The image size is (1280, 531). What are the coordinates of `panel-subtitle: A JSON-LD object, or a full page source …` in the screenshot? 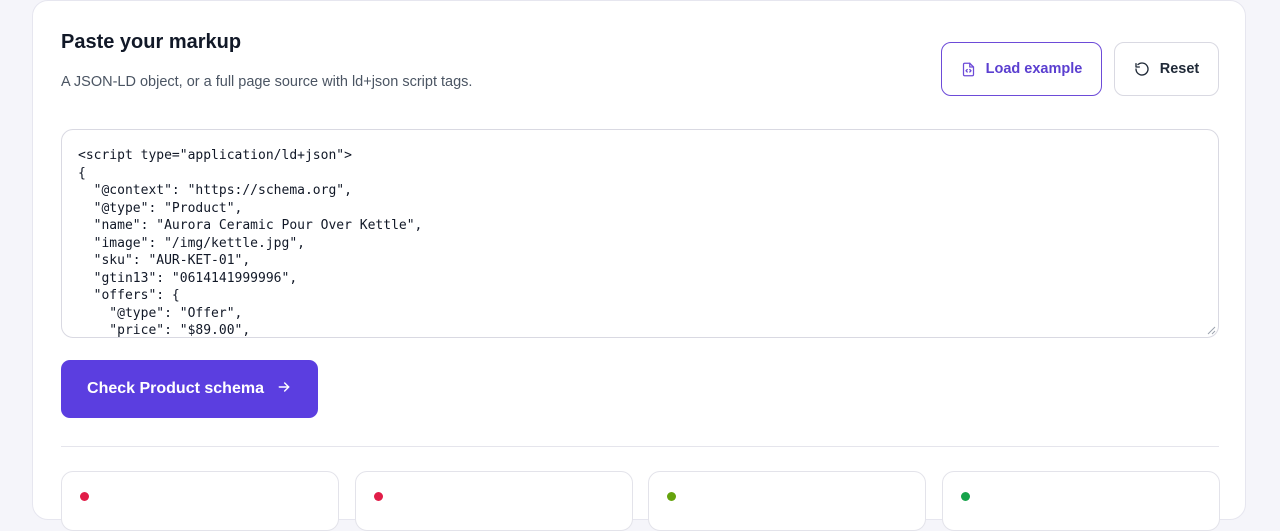 It's located at (267, 82).